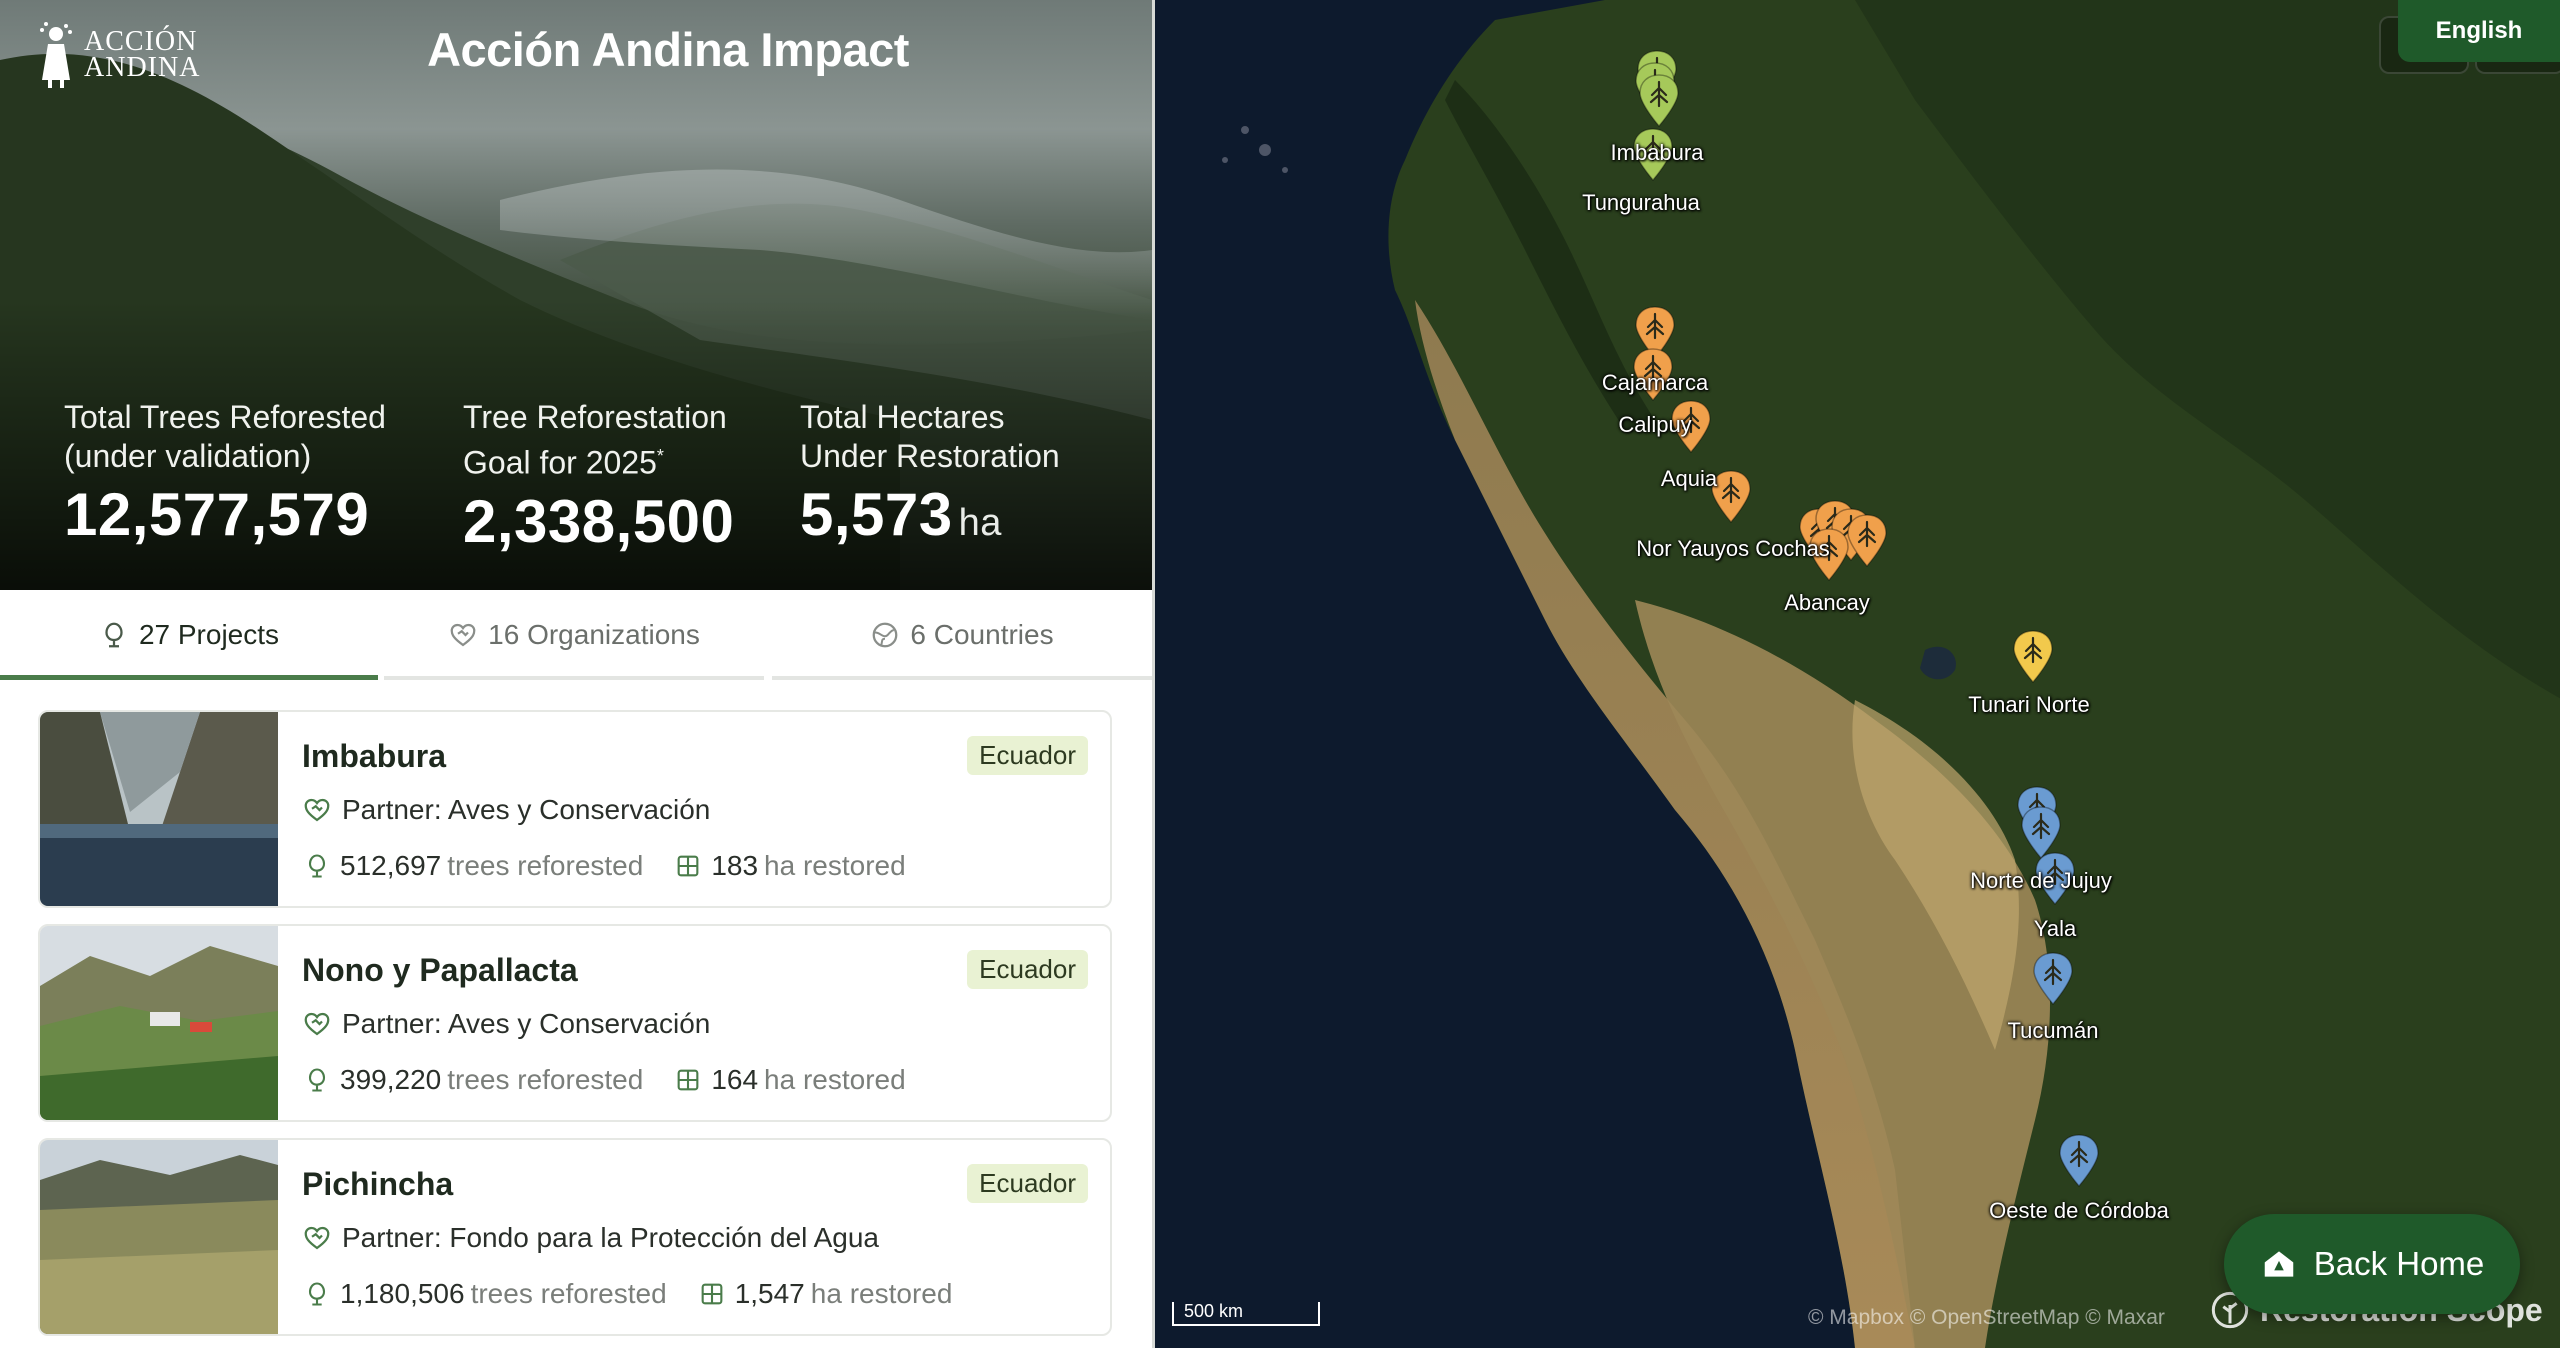  I want to click on map-label-tunari-norte: Tunari Norte, so click(2029, 704).